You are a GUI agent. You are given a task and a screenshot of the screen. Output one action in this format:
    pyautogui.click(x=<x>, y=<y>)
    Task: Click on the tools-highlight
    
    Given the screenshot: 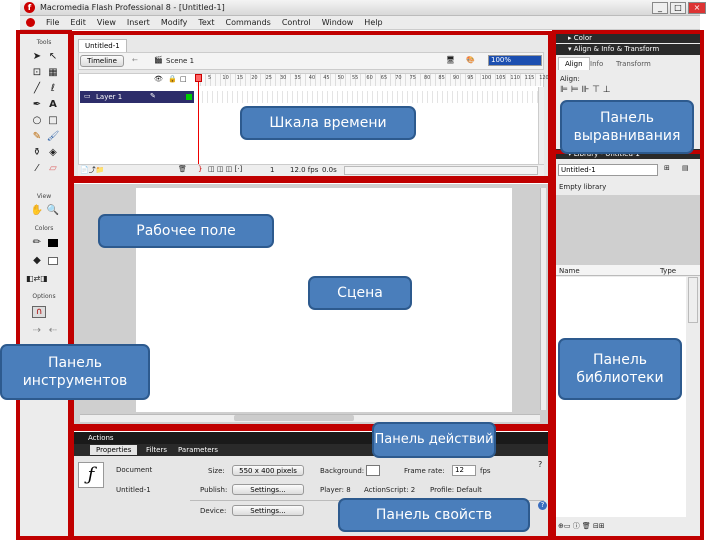 What is the action you would take?
    pyautogui.click(x=44, y=285)
    